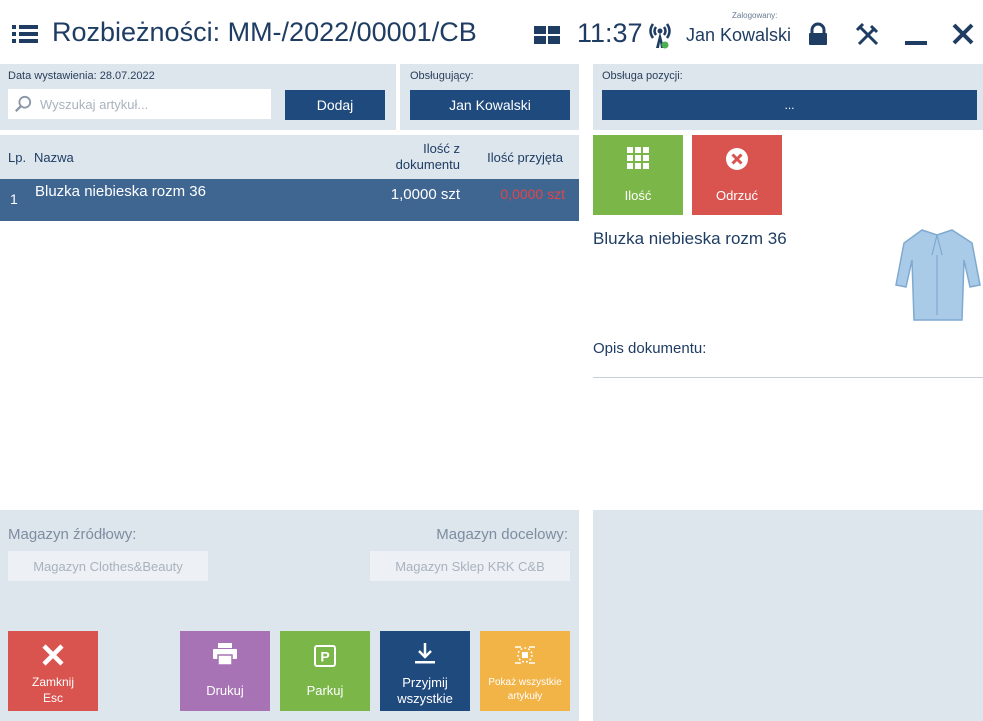 Image resolution: width=983 pixels, height=721 pixels. What do you see at coordinates (23, 103) in the screenshot?
I see `search-icon` at bounding box center [23, 103].